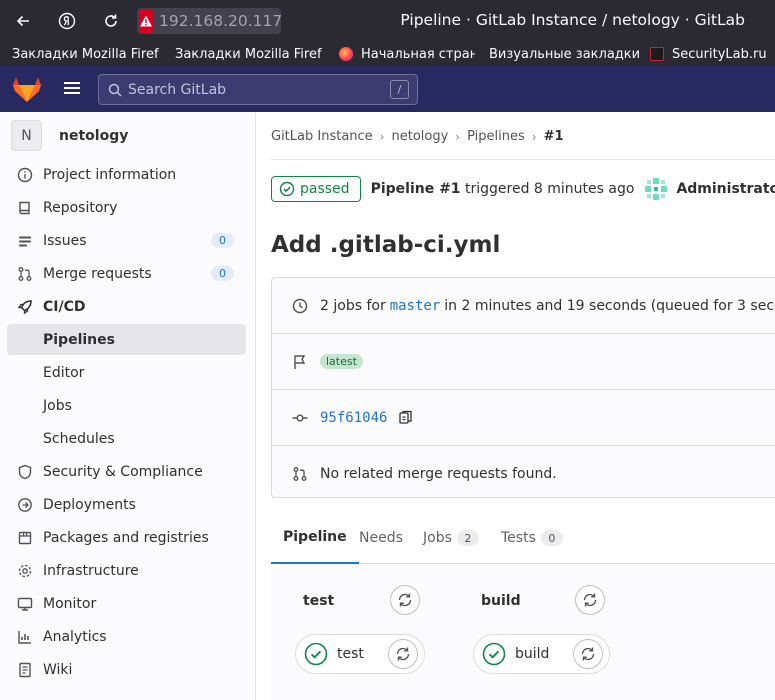  Describe the element at coordinates (438, 474) in the screenshot. I see `mr-text: No related merge requests found.` at that location.